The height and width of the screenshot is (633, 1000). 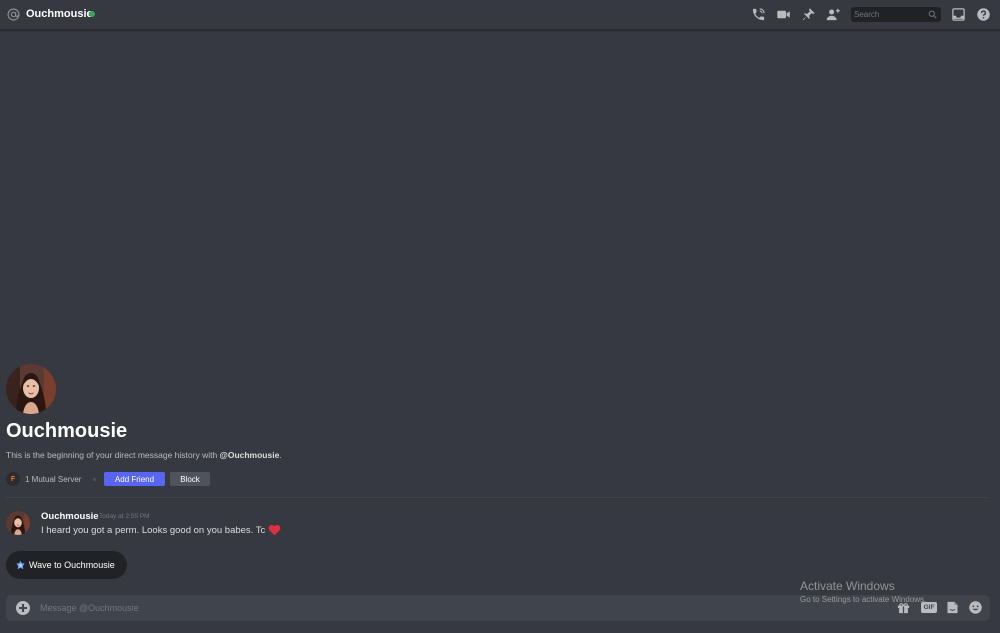 What do you see at coordinates (500, 15) in the screenshot?
I see `channel-header: Ouchmousie` at bounding box center [500, 15].